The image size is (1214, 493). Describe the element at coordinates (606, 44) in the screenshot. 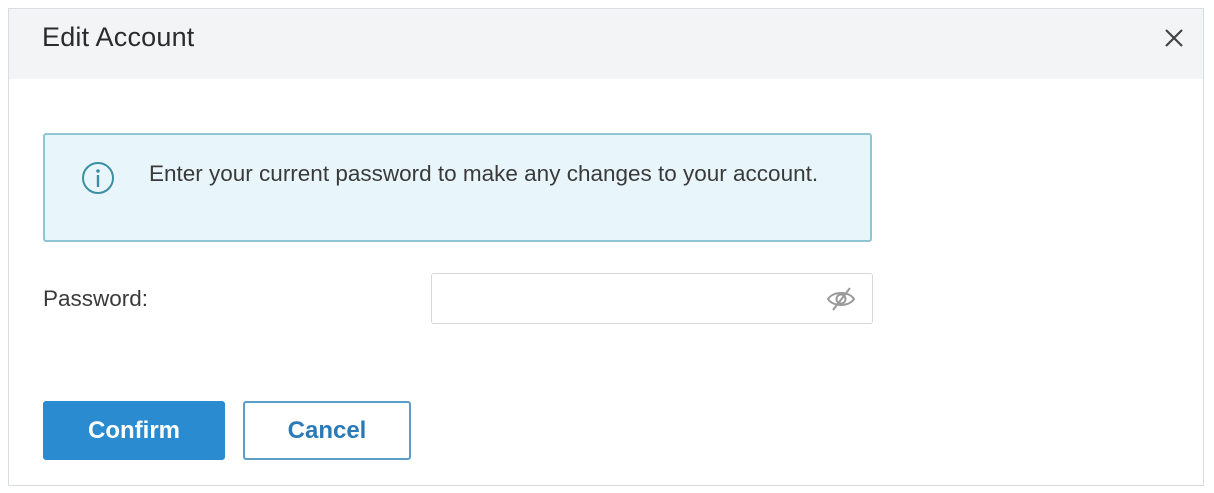

I see `dialog-header: Edit Account` at that location.